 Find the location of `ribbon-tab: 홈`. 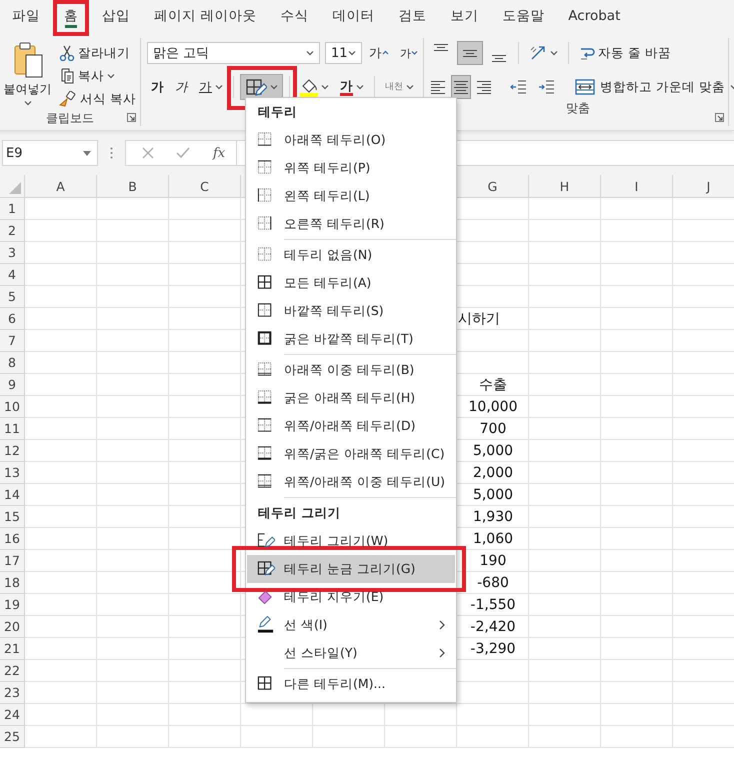

ribbon-tab: 홈 is located at coordinates (71, 16).